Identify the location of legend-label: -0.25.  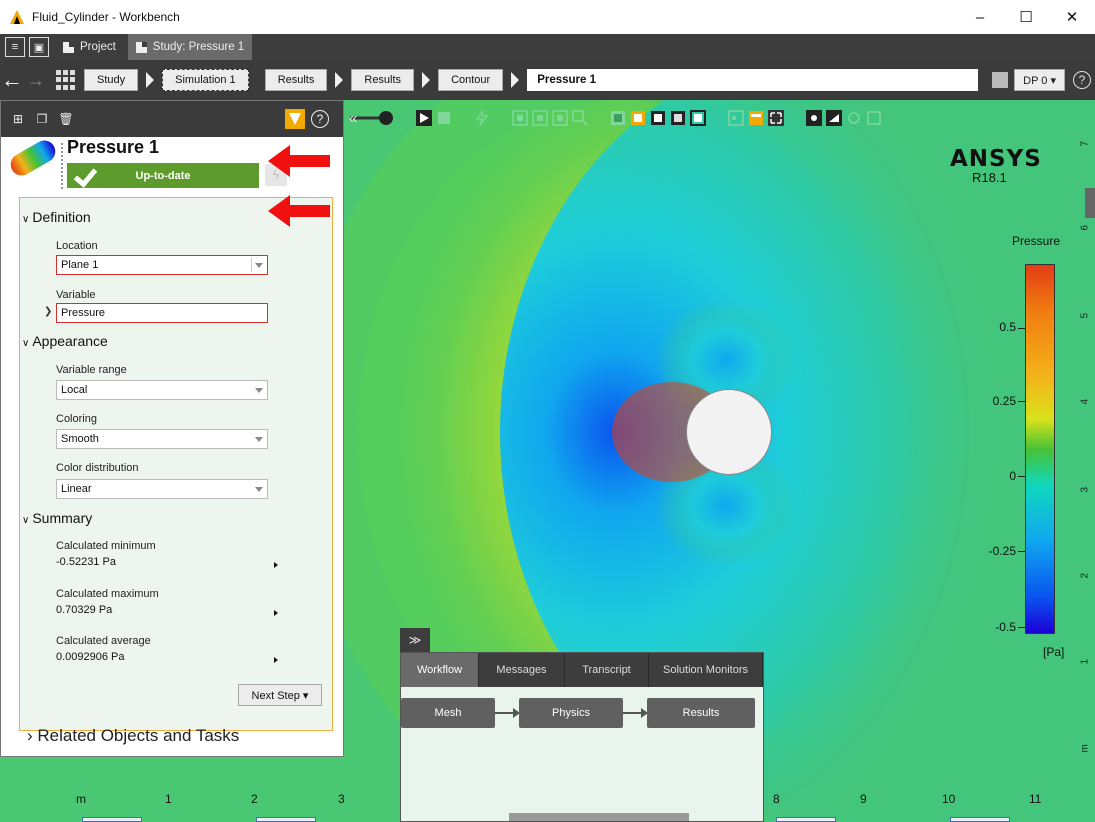
(1002, 551).